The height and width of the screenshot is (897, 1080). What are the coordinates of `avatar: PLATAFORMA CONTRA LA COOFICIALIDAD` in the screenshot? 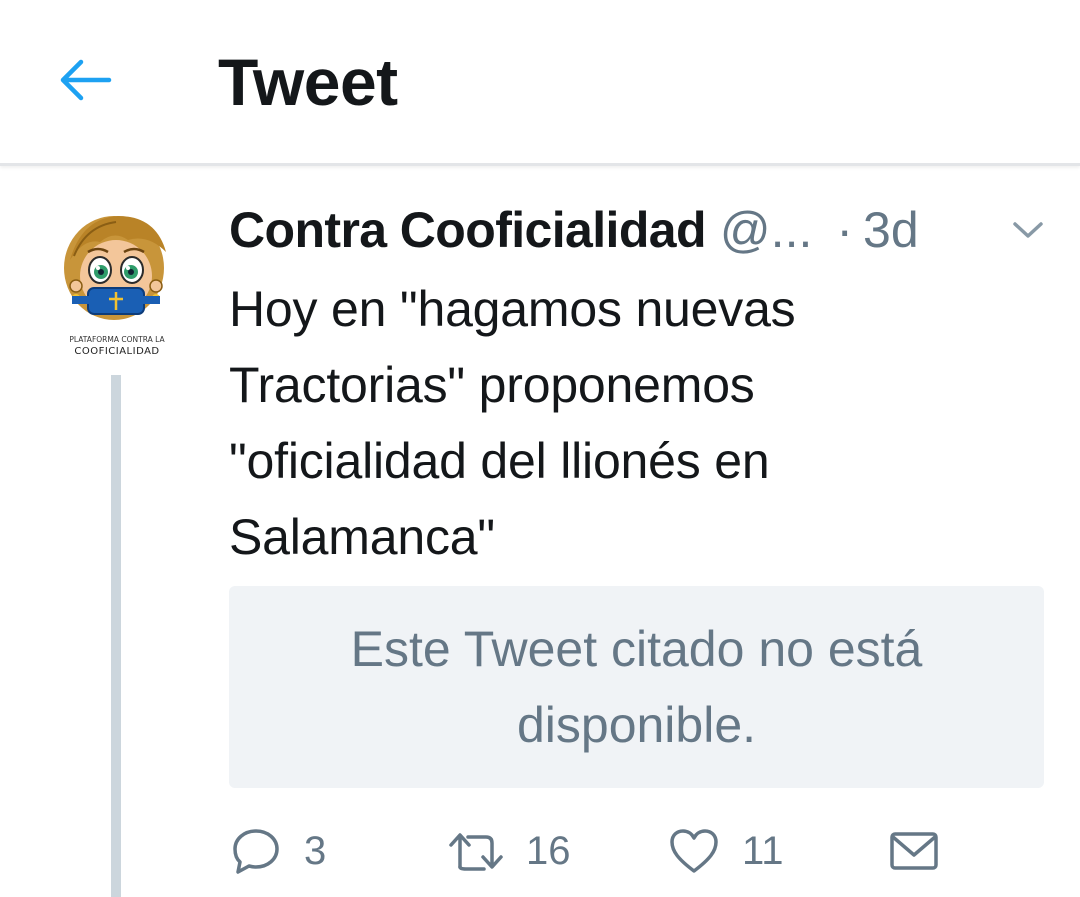 It's located at (117, 283).